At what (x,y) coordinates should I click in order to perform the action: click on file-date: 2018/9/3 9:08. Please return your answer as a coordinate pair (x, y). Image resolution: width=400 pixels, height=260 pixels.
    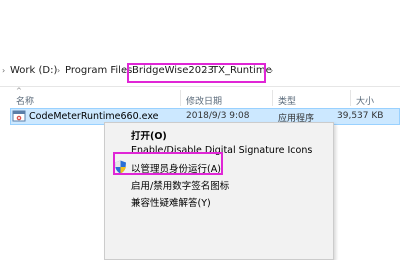
    Looking at the image, I should click on (218, 116).